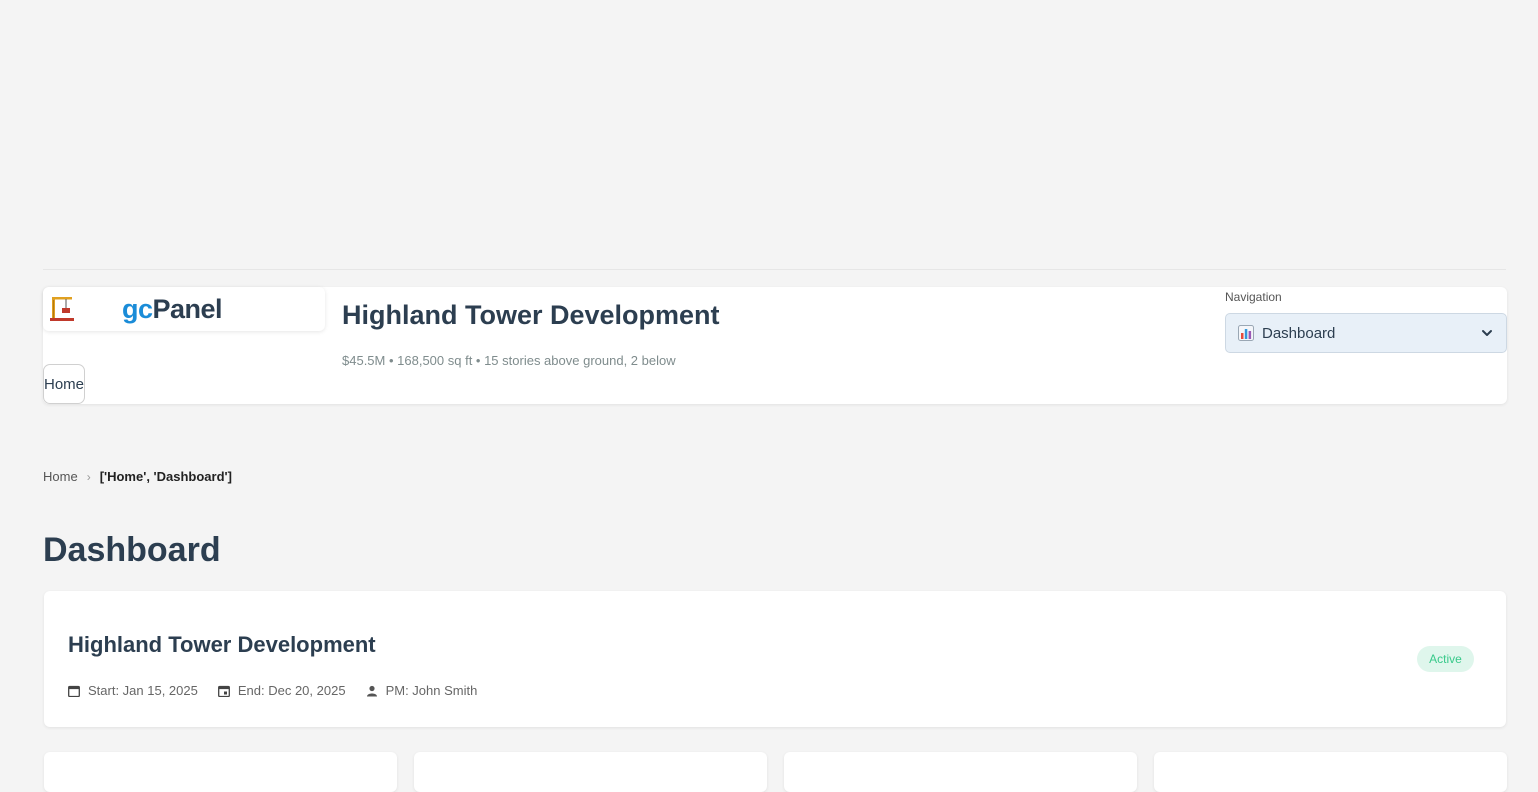  What do you see at coordinates (132, 550) in the screenshot?
I see `page-title: Dashboard` at bounding box center [132, 550].